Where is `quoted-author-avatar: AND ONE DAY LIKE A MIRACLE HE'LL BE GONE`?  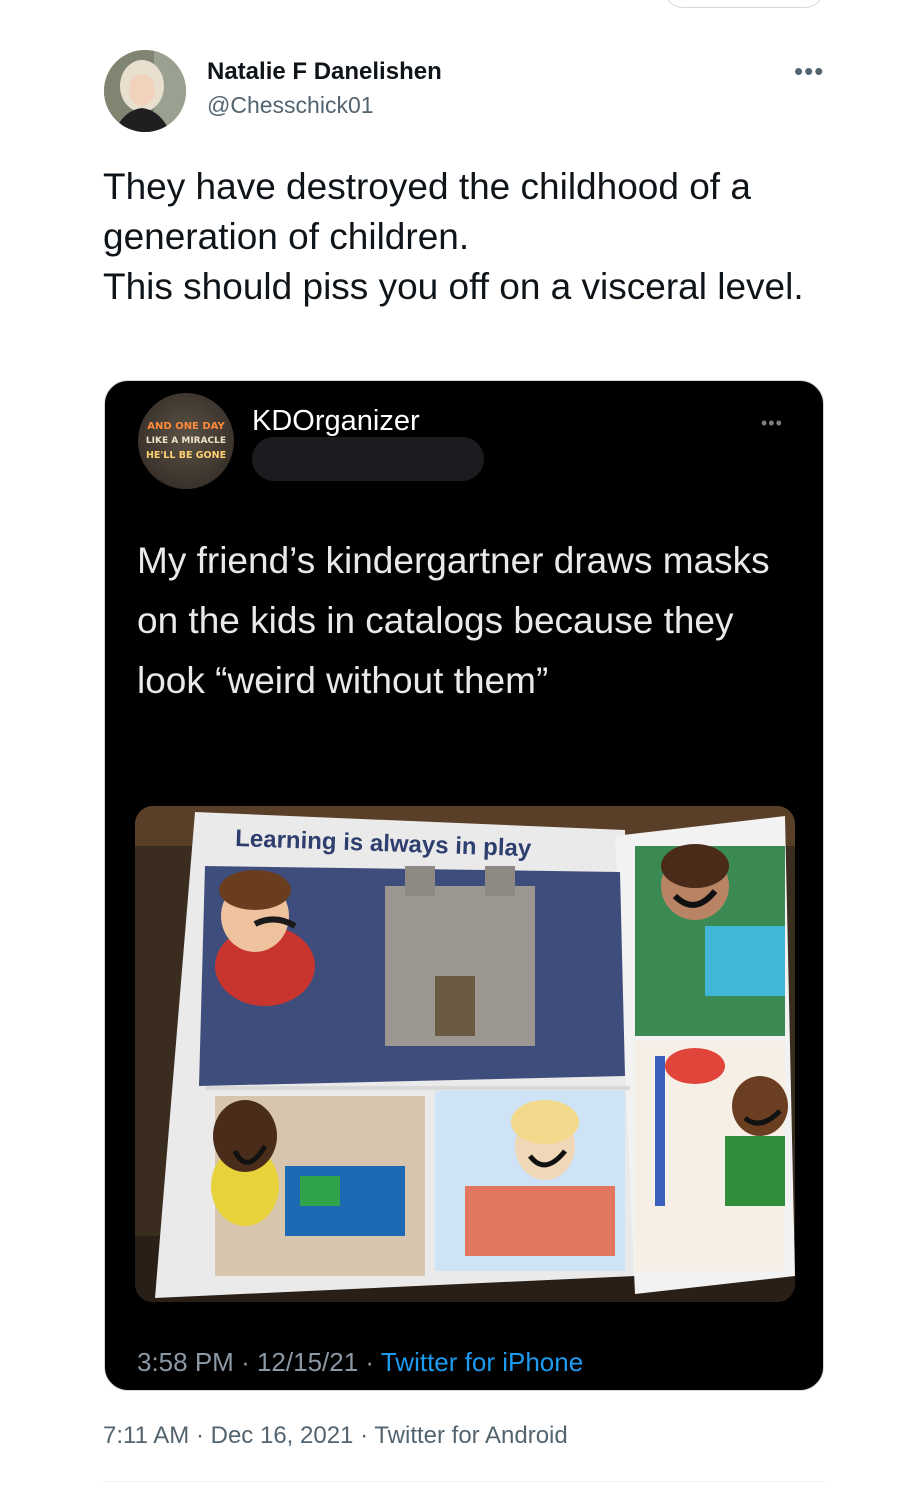
quoted-author-avatar: AND ONE DAY LIKE A MIRACLE HE'LL BE GONE is located at coordinates (186, 441).